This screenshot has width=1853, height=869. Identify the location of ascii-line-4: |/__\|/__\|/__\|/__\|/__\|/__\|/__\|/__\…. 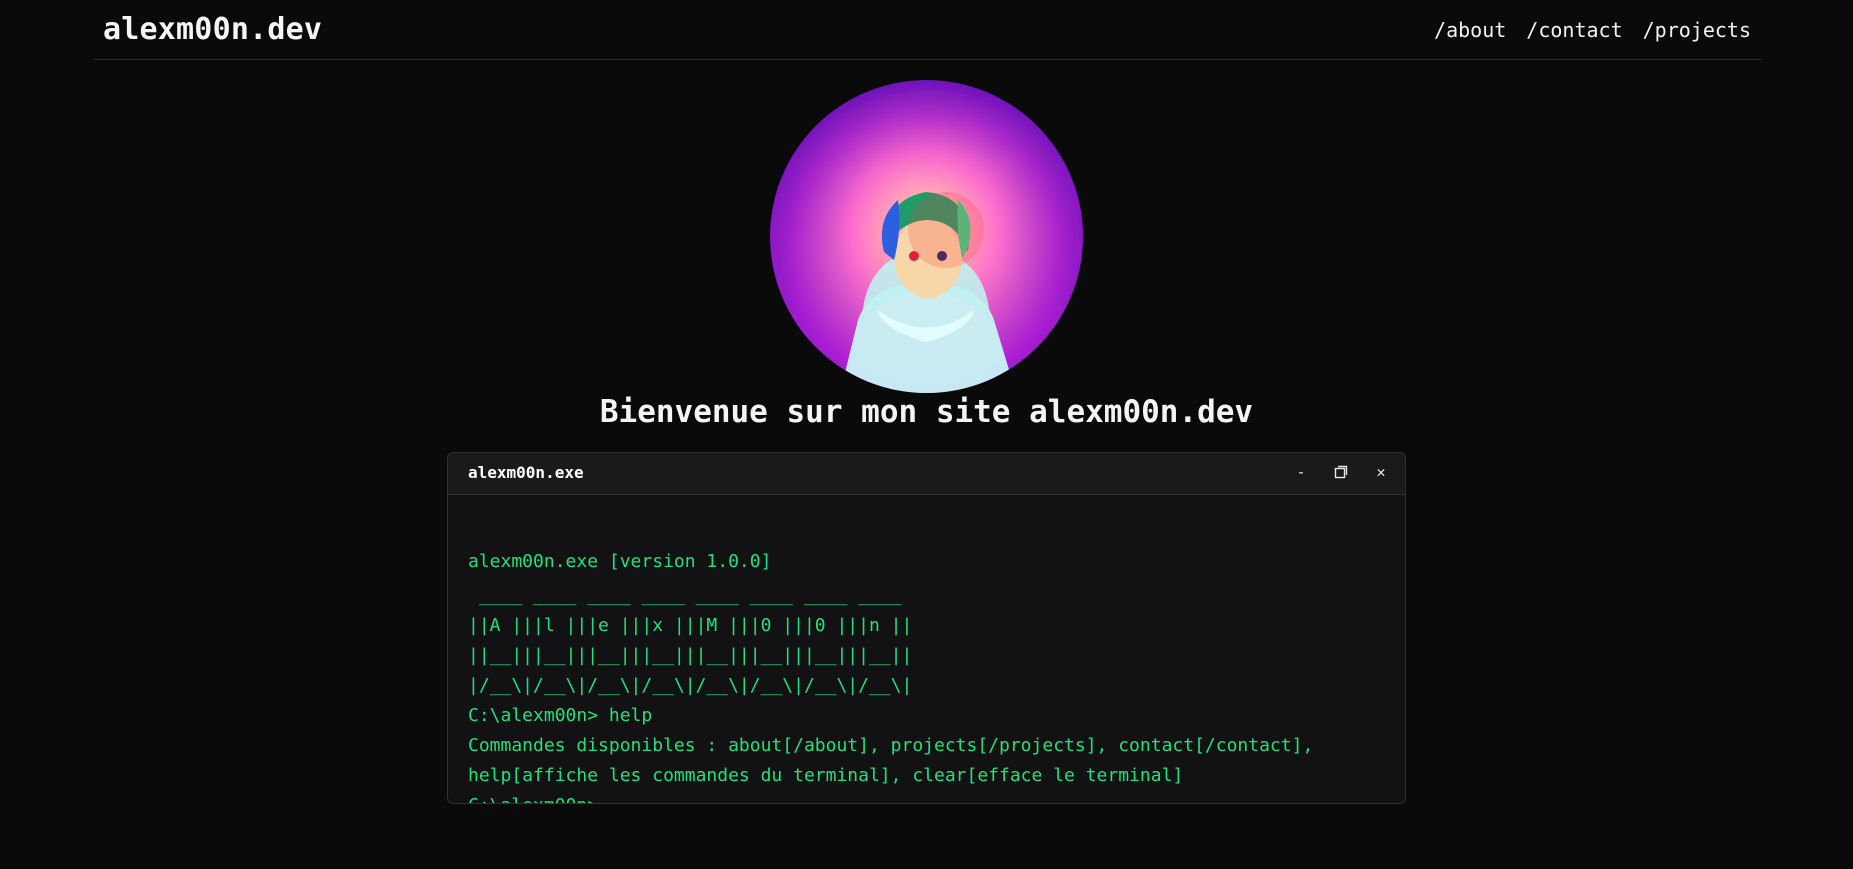
(690, 685).